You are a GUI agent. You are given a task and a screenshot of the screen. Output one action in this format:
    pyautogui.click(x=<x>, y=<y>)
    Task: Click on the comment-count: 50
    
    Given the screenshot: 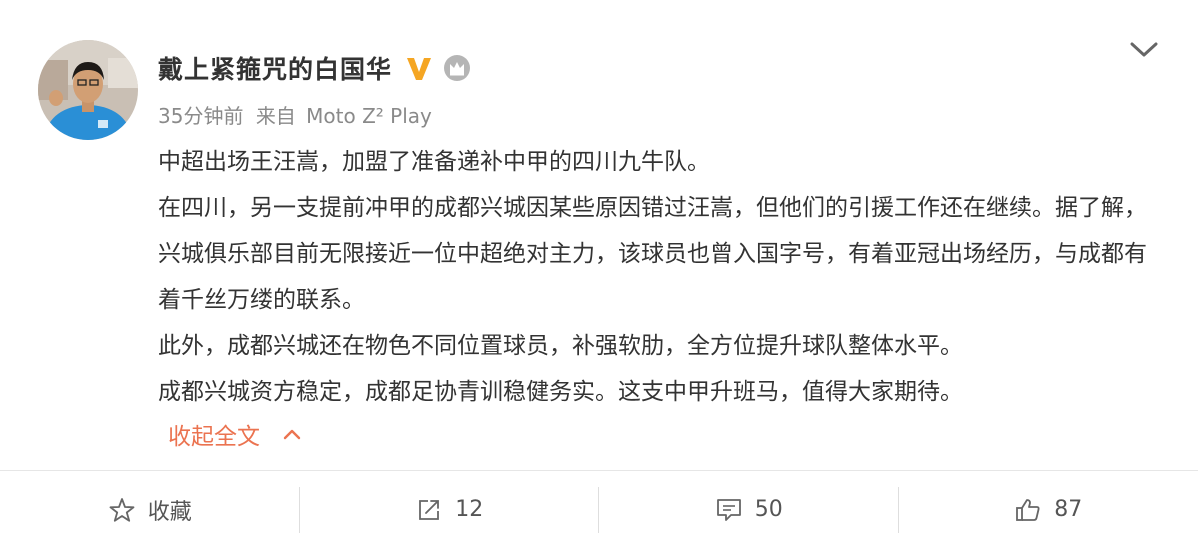 What is the action you would take?
    pyautogui.click(x=768, y=509)
    